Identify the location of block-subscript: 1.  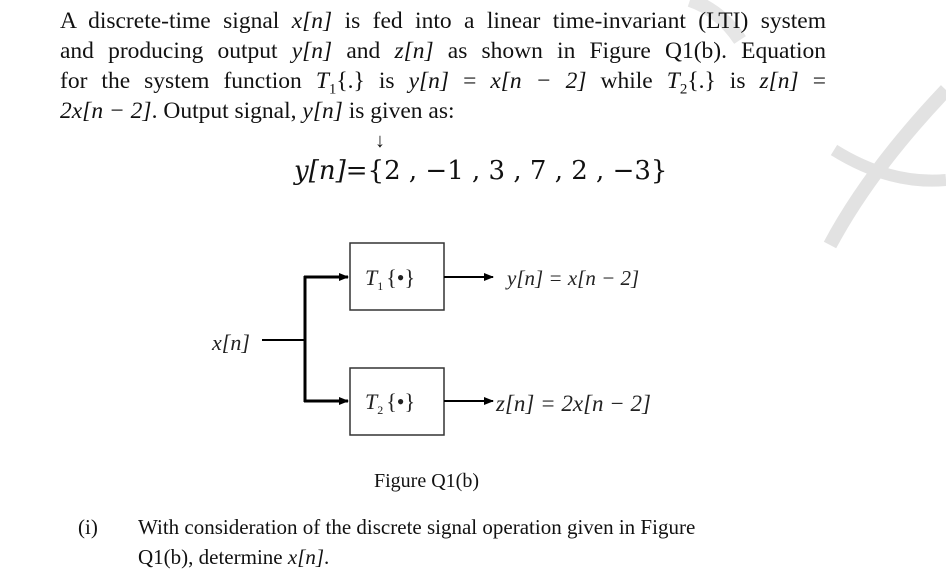
(380, 286).